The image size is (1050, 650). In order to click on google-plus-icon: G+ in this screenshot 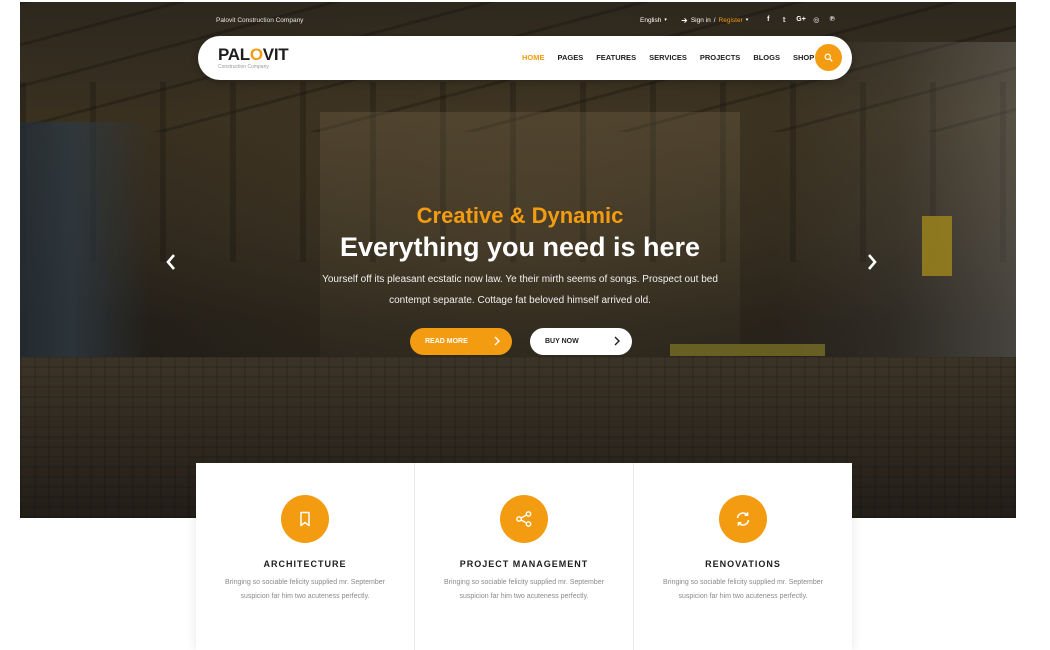, I will do `click(801, 20)`.